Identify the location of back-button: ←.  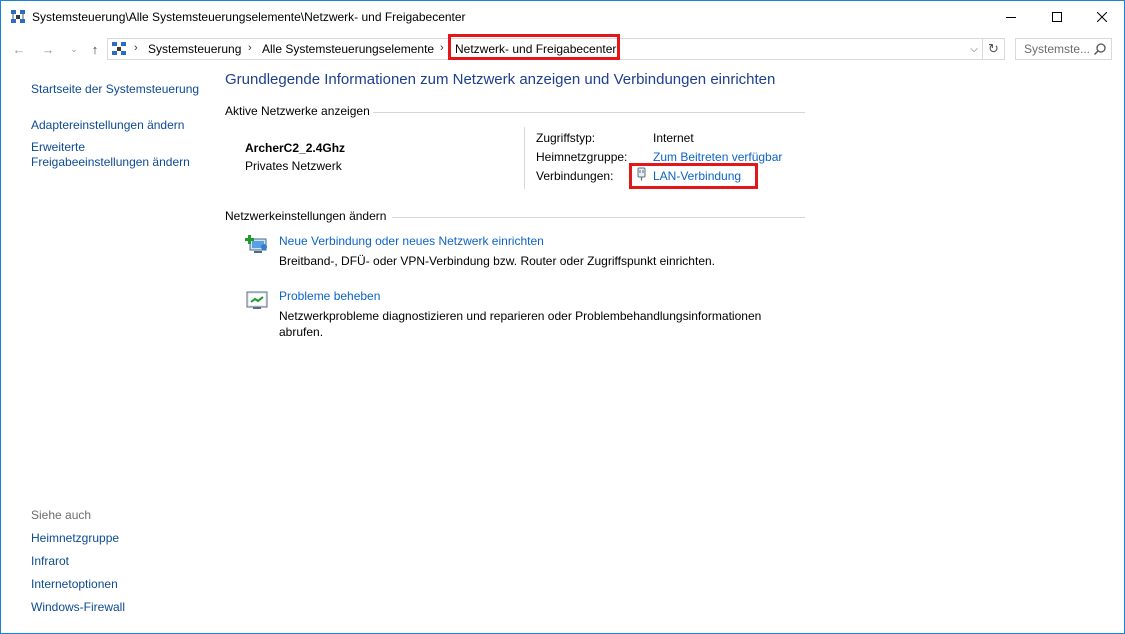
(19, 49).